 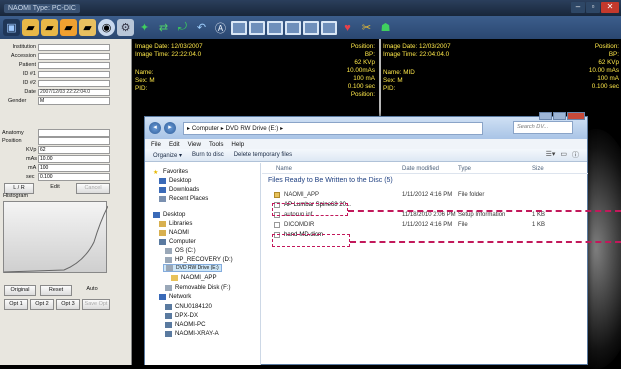 I want to click on folder-person-icon: ▰, so click(x=49, y=27).